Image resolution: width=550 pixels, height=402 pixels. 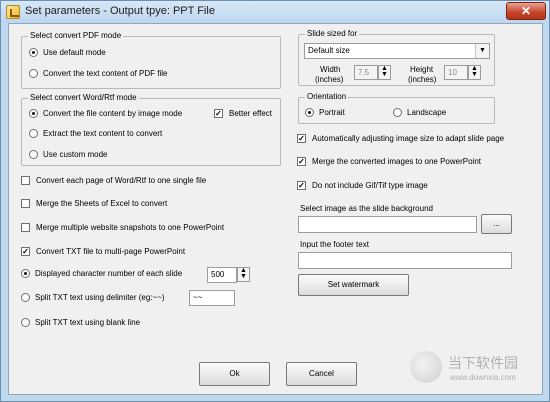 I want to click on word-custom-mode-label: Use custom mode, so click(x=75, y=154).